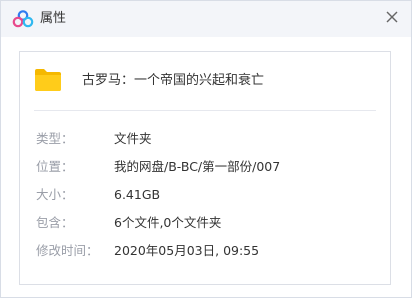 The height and width of the screenshot is (298, 412). Describe the element at coordinates (55, 222) in the screenshot. I see `property-label: 包含：` at that location.